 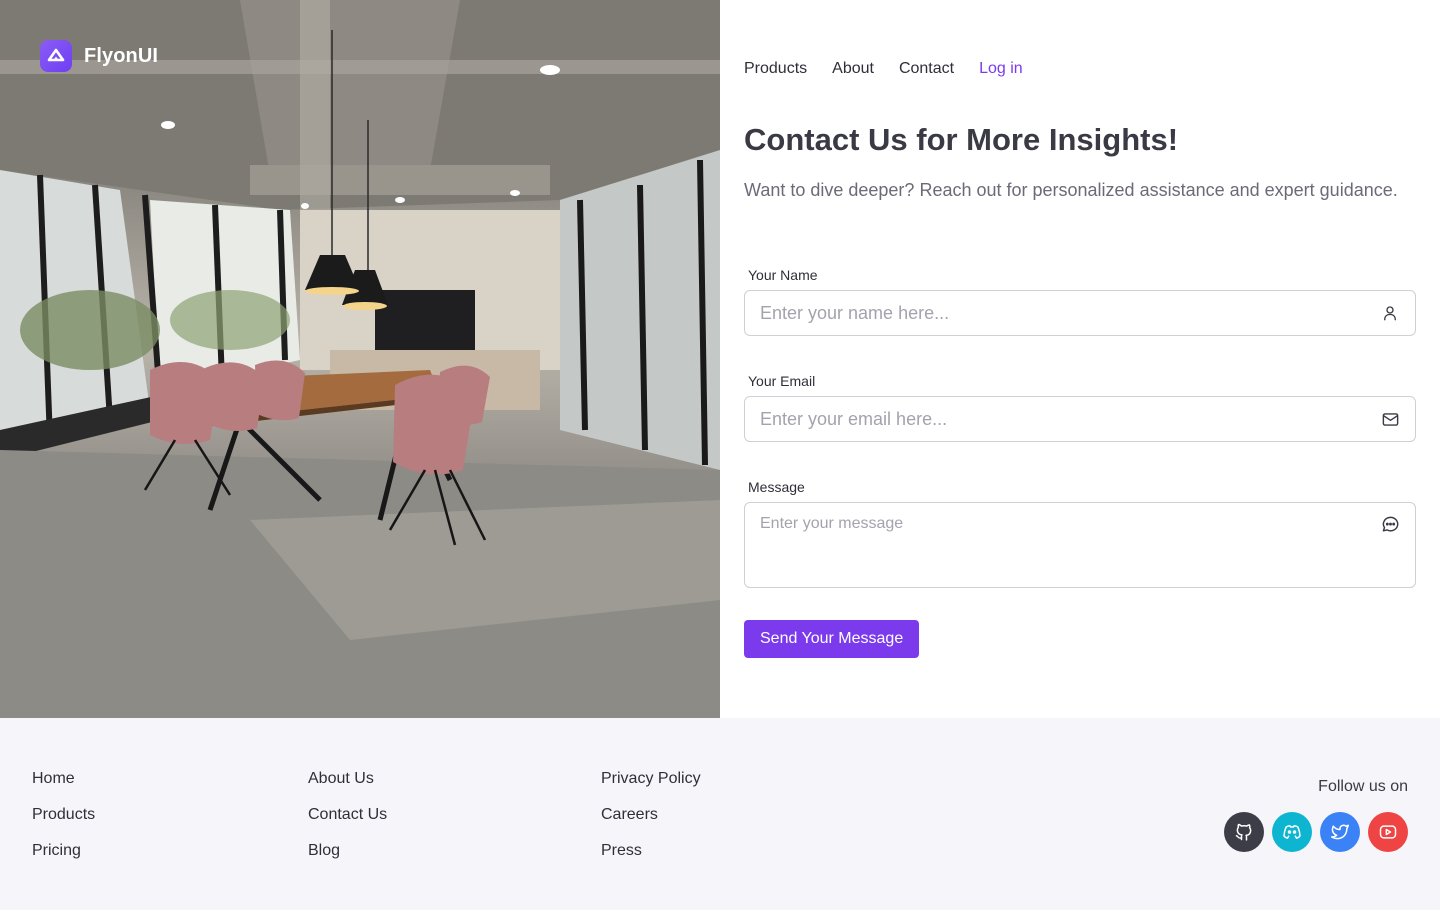 I want to click on footer-link-home: Home, so click(x=63, y=779).